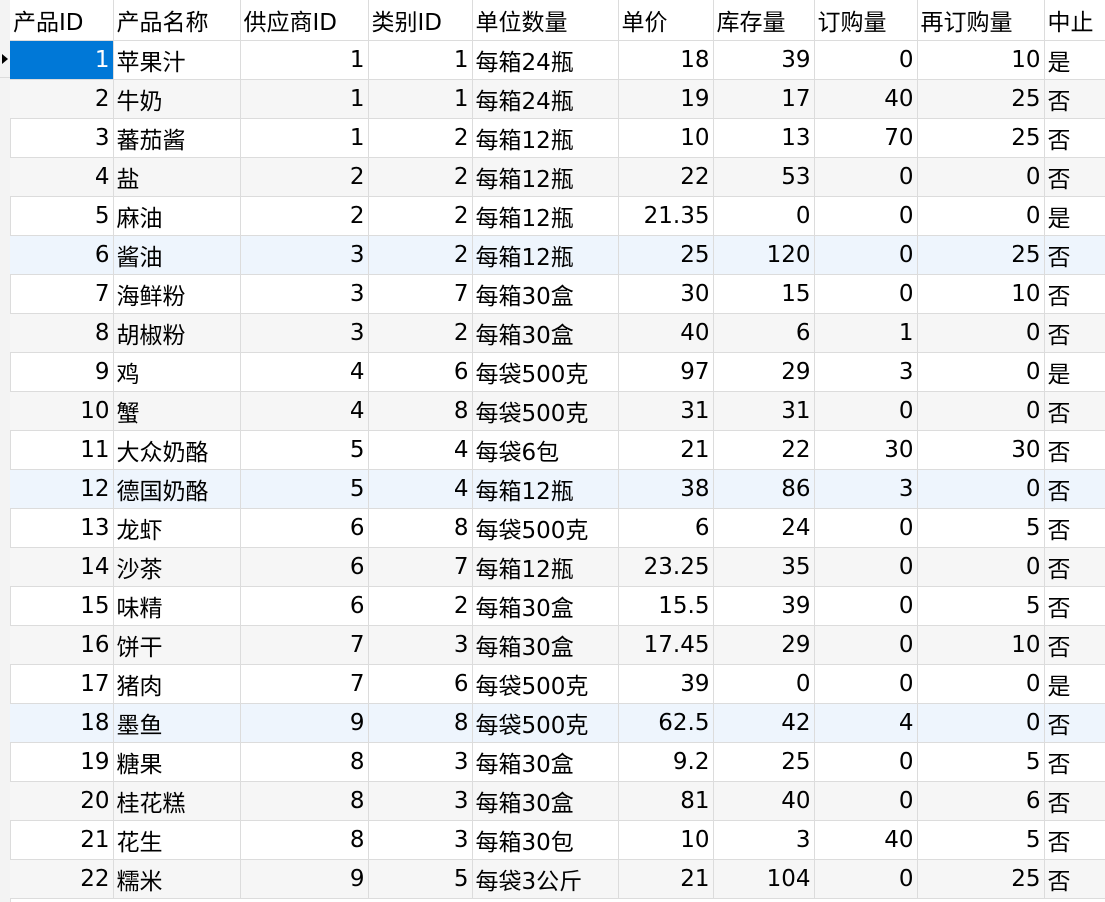 Image resolution: width=1105 pixels, height=902 pixels. I want to click on cell-product-id: 18, so click(62, 723).